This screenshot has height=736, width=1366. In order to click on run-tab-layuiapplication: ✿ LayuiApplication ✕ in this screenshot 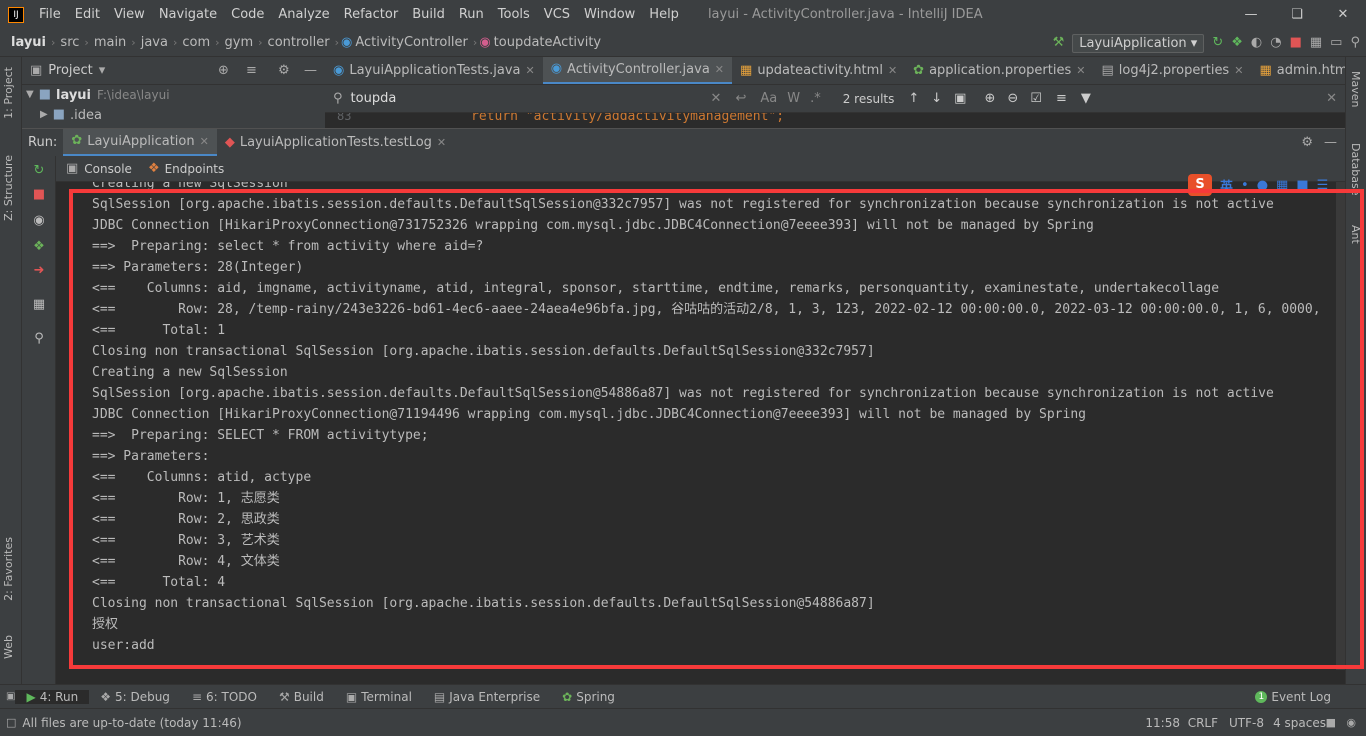, I will do `click(140, 142)`.